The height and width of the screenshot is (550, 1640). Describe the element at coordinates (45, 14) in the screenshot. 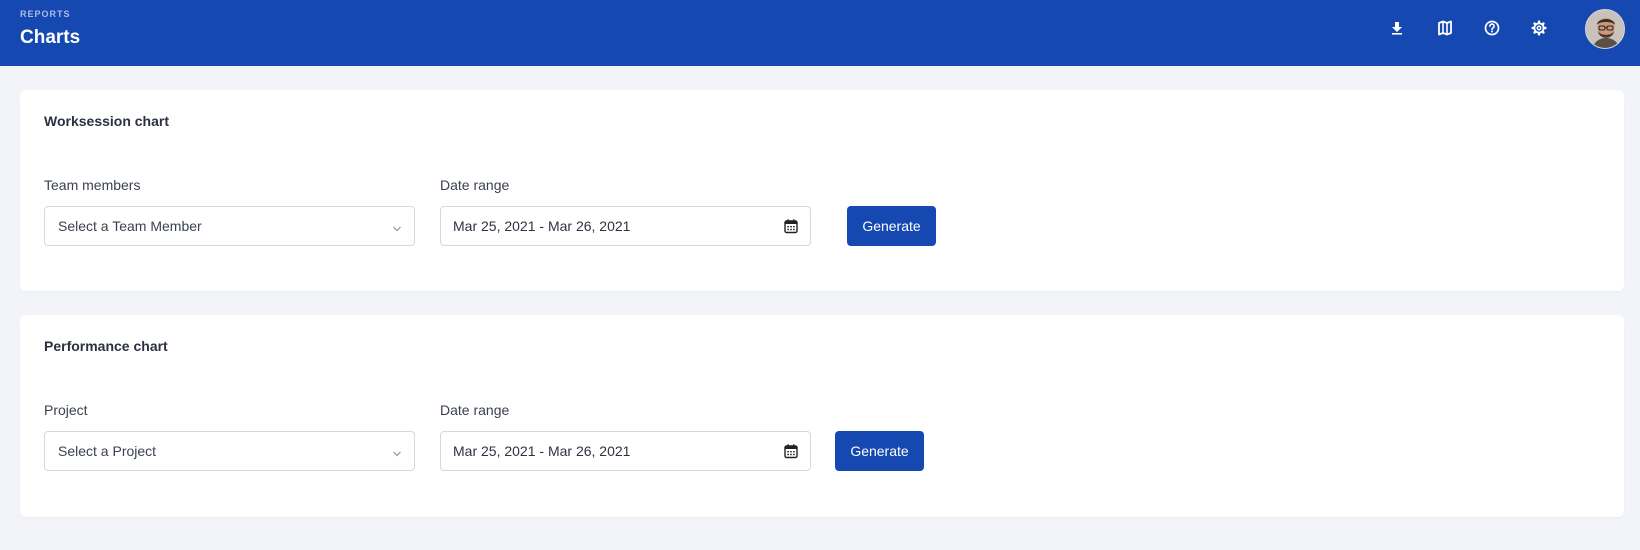

I see `section-eyebrow: REPORTS` at that location.